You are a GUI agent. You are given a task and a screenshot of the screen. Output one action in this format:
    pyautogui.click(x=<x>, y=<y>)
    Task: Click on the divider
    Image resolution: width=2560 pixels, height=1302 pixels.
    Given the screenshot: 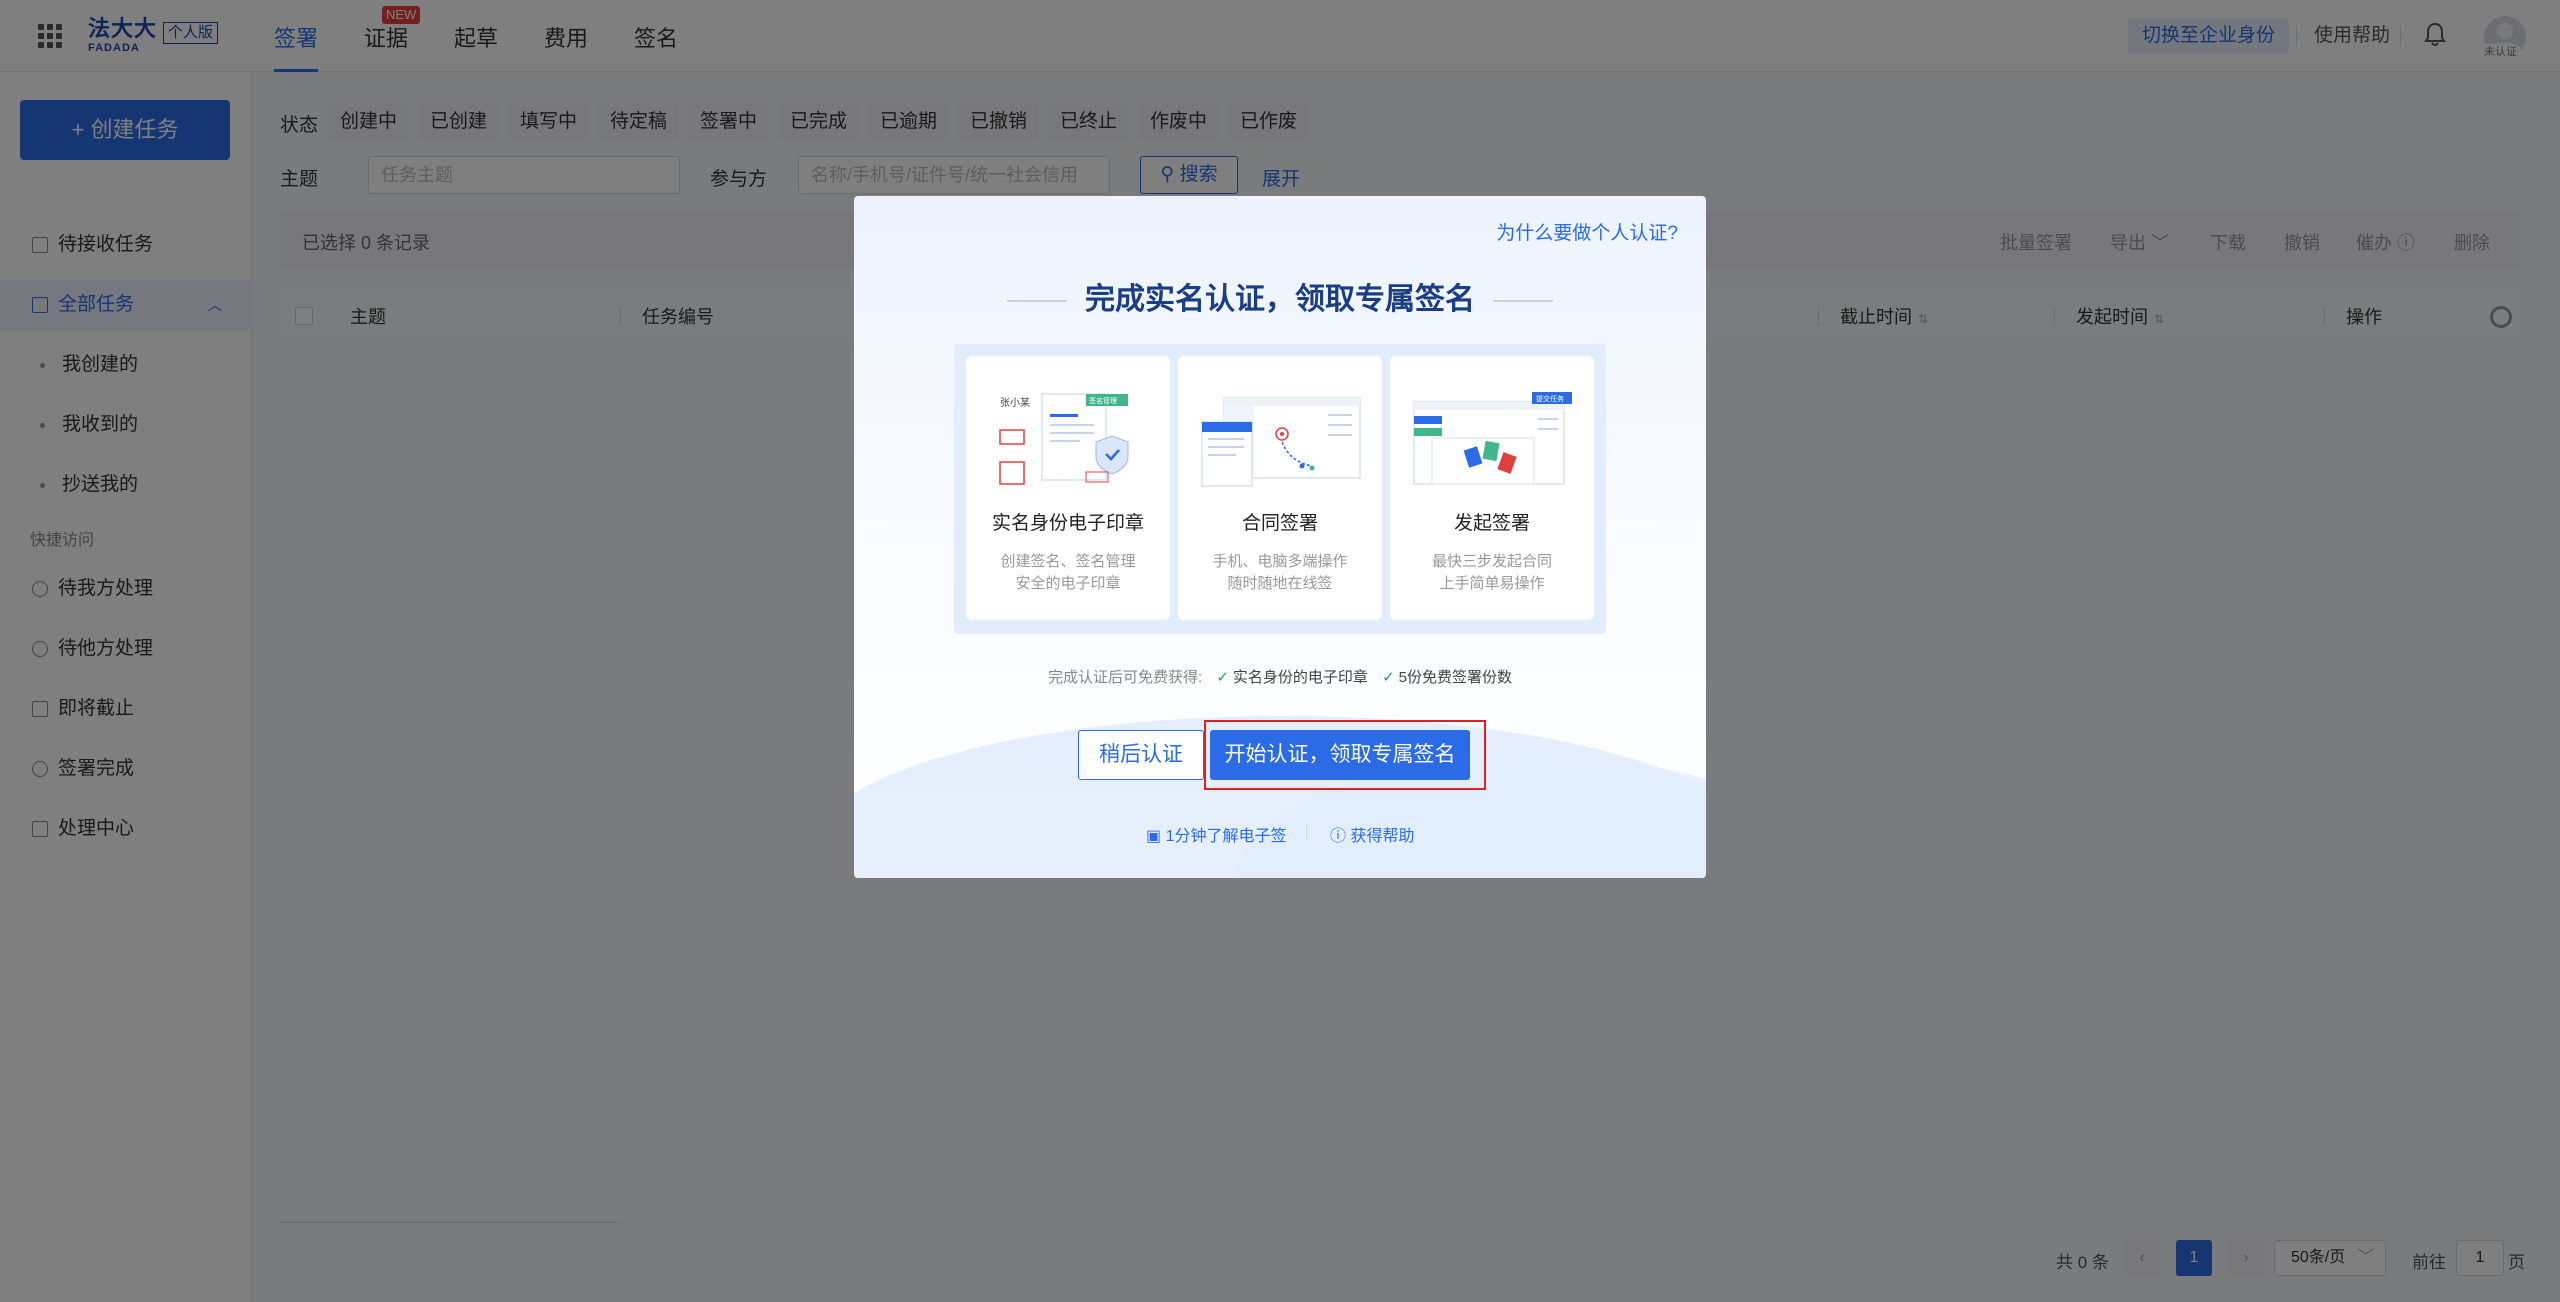 What is the action you would take?
    pyautogui.click(x=1306, y=832)
    